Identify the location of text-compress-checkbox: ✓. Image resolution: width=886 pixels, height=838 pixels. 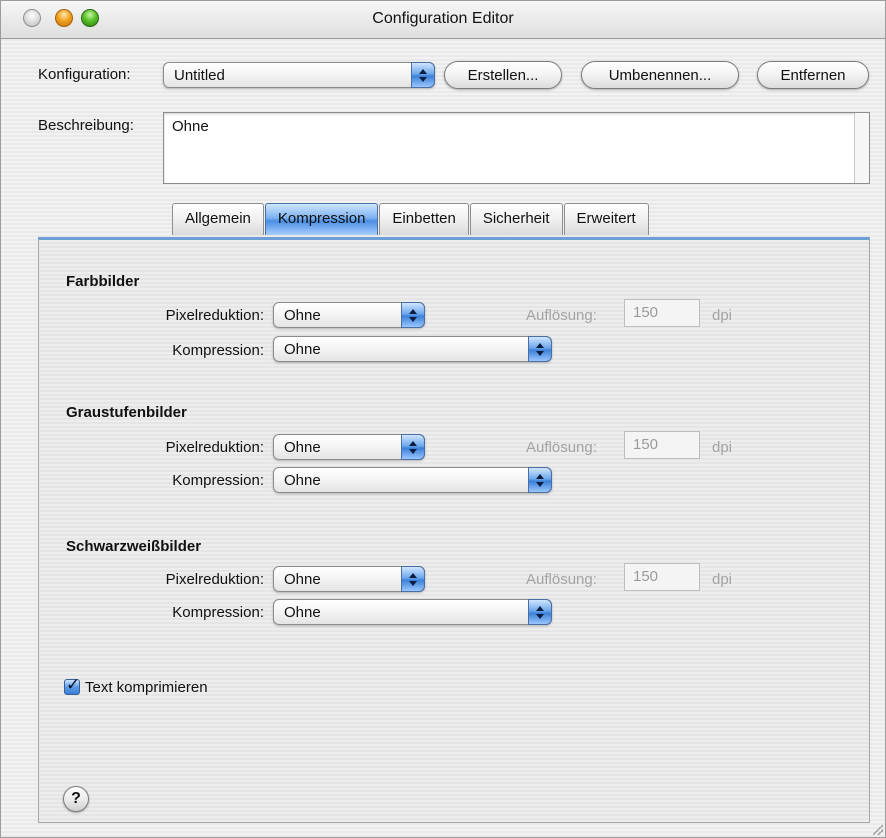
(72, 685).